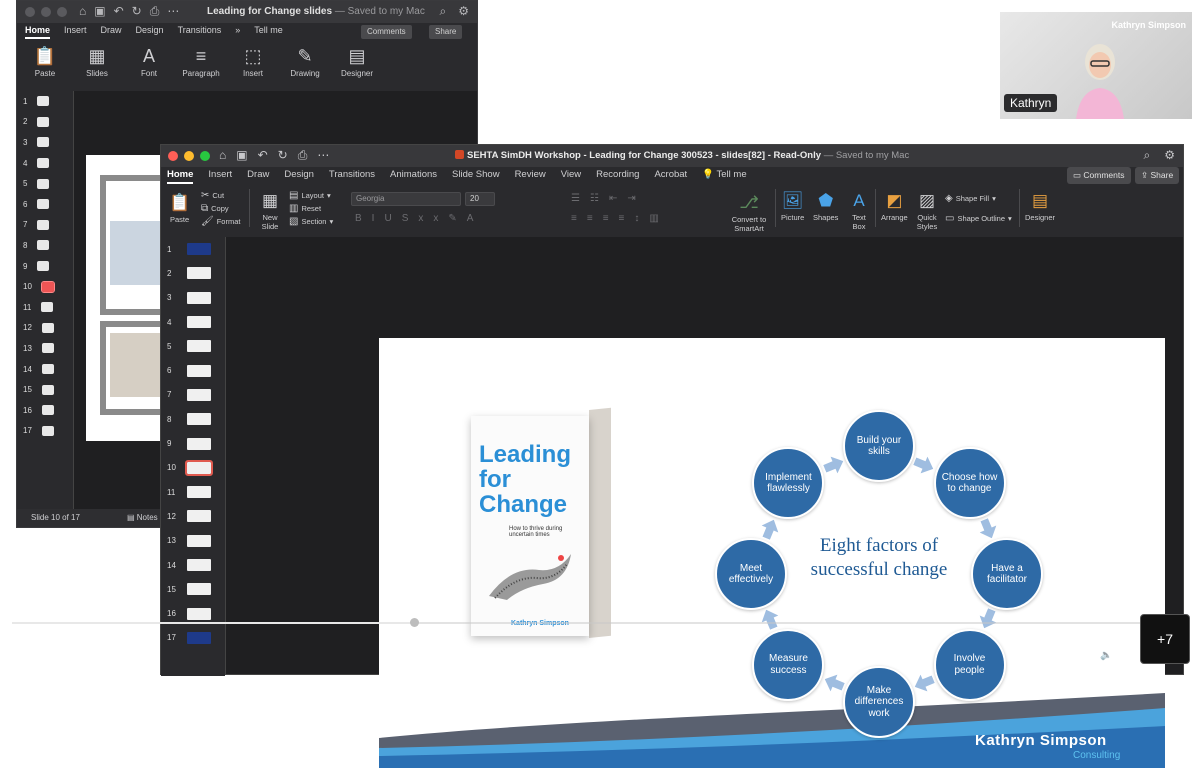 This screenshot has width=1200, height=768. What do you see at coordinates (310, 195) in the screenshot?
I see `layout-button: ▤ Layout ▾` at bounding box center [310, 195].